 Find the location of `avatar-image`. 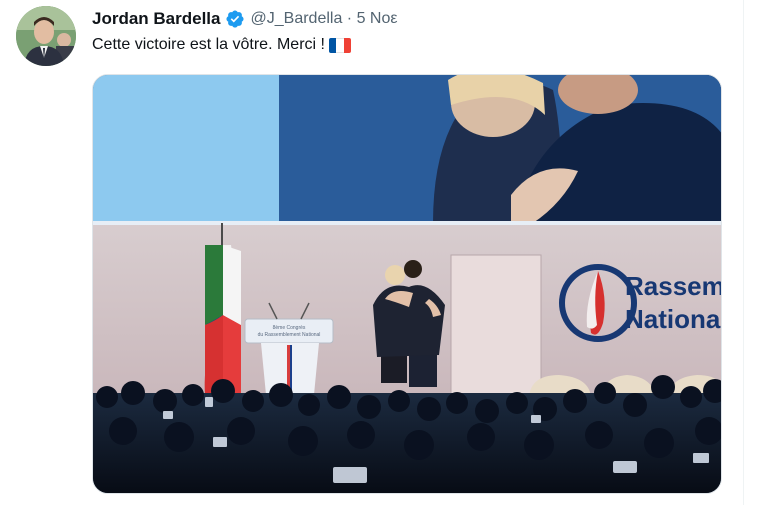

avatar-image is located at coordinates (46, 36).